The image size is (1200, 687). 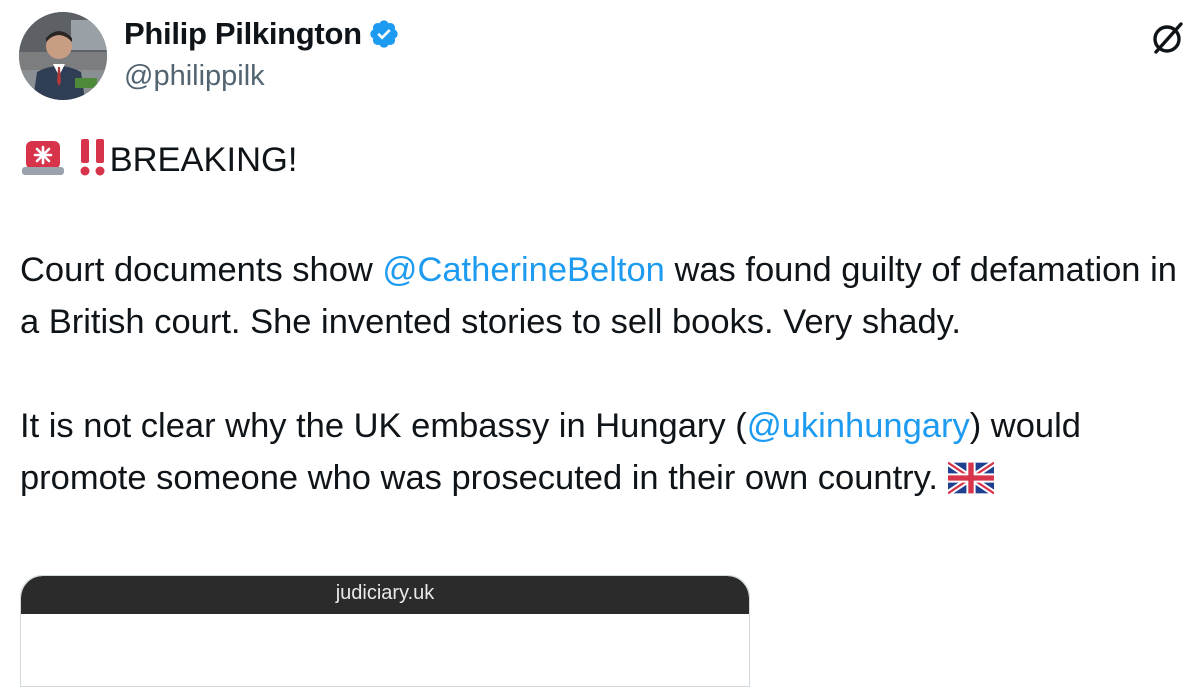 I want to click on tweet-line-breaking: BREAKING!, so click(x=606, y=163).